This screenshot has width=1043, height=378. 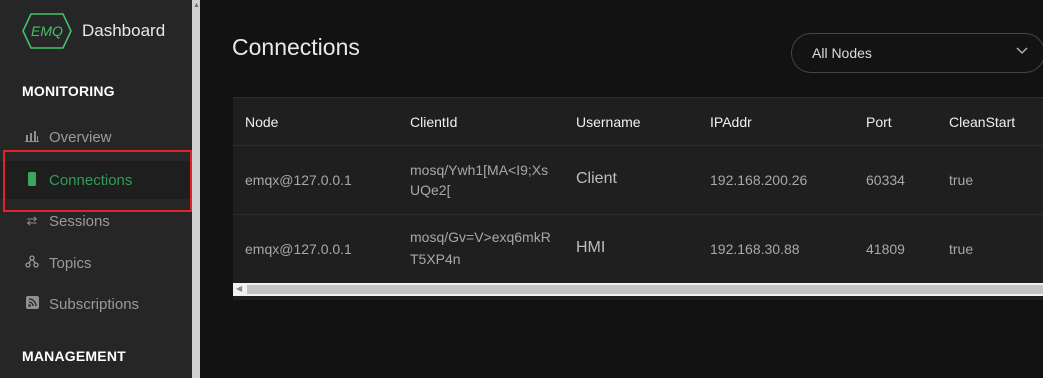 I want to click on logo-row: EMQ Dashboard, so click(x=100, y=31).